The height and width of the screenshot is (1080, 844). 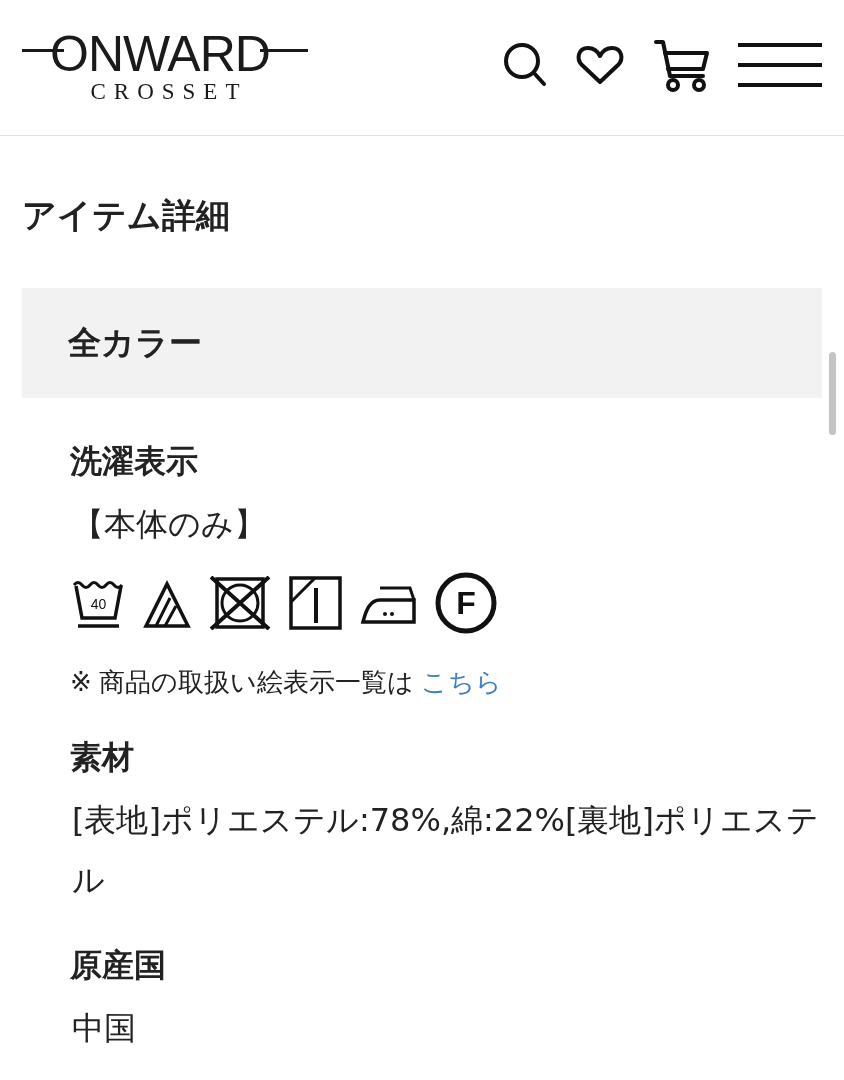 What do you see at coordinates (446, 850) in the screenshot?
I see `detail-value: [表地]ポリエステル:78%,綿:22%[裏地]ポリエステル` at bounding box center [446, 850].